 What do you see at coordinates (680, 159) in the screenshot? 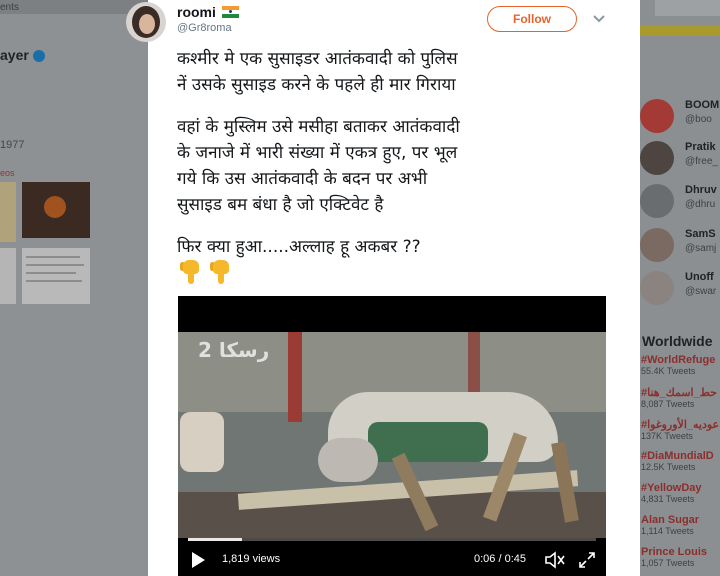
I see `suggested-account: Pratik @free_` at bounding box center [680, 159].